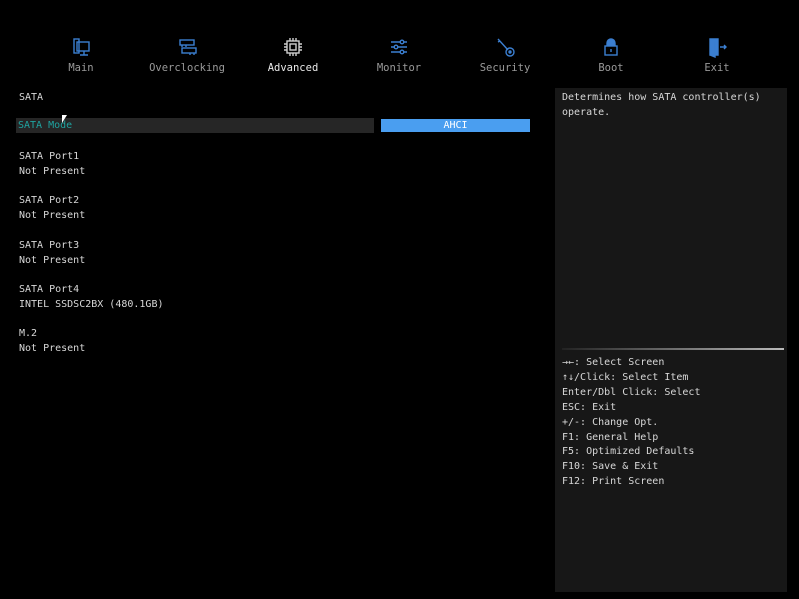  Describe the element at coordinates (187, 68) in the screenshot. I see `tab-label: Overclocking` at that location.